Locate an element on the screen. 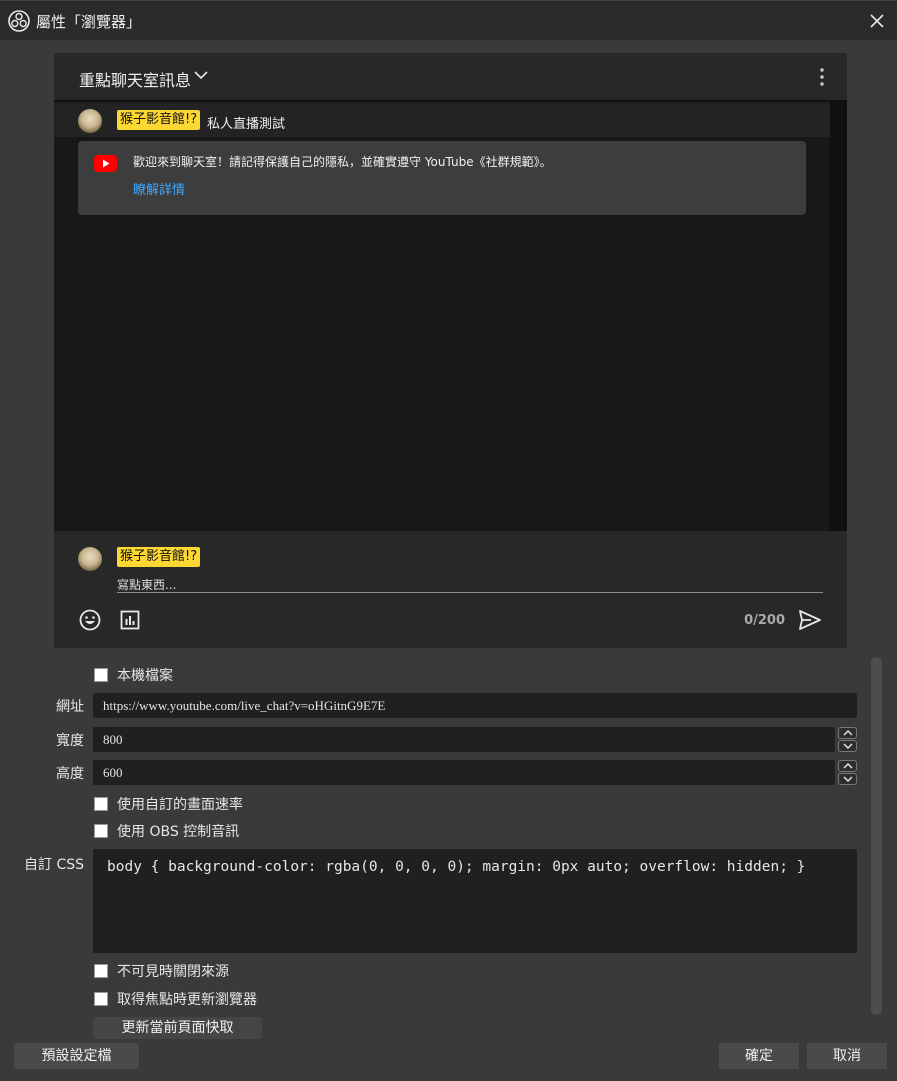 The image size is (897, 1081). shutdown-when-hidden-checkbox: 不可見時關閉來源 is located at coordinates (161, 971).